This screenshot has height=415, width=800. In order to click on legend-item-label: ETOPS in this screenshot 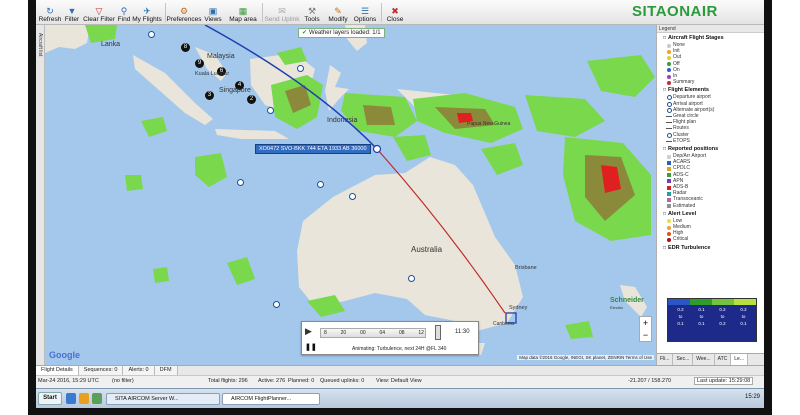, I will do `click(681, 140)`.